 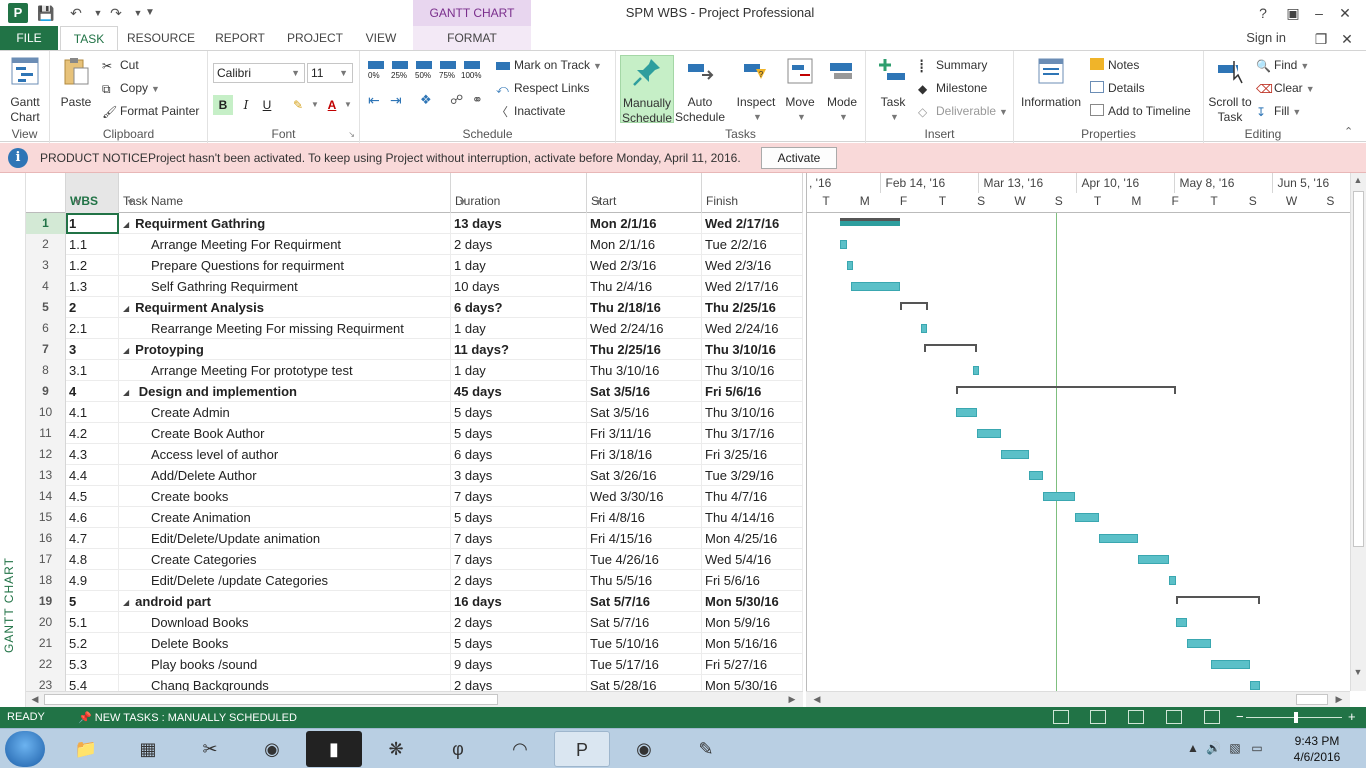 What do you see at coordinates (351, 134) in the screenshot?
I see `font-dialog-launcher-icon: ↘` at bounding box center [351, 134].